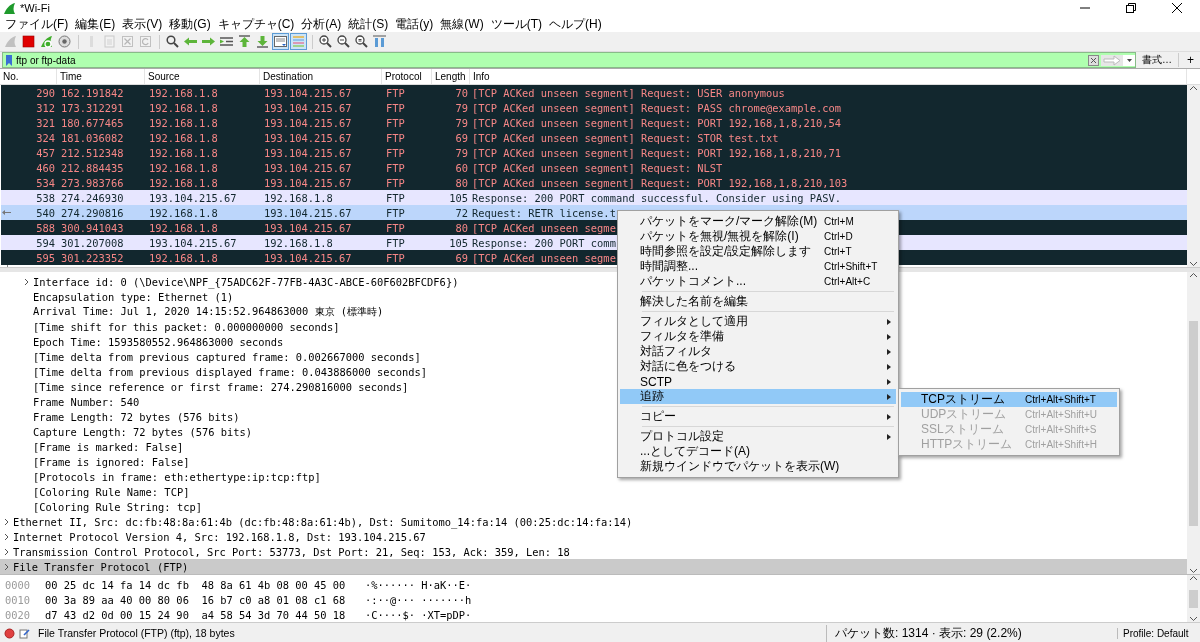 This screenshot has width=1200, height=642. I want to click on tree-row: Ethernet II, Src: dc:fb:48:8a:61:4b (dc:fb:48:8a:61:4b), Dst: Sumitomo_14:fa:14 (00:25:dc:14:fa:14), so click(593, 521).